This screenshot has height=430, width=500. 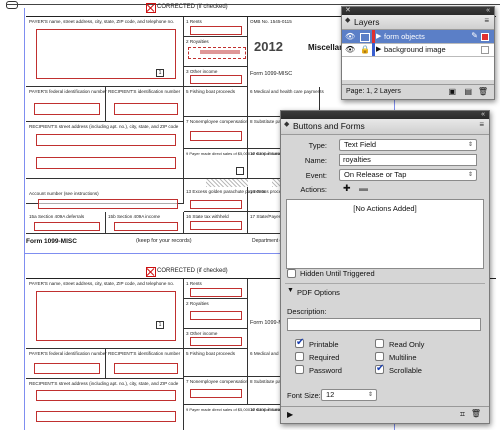 What do you see at coordinates (415, 49) in the screenshot?
I see `layer-name: background image` at bounding box center [415, 49].